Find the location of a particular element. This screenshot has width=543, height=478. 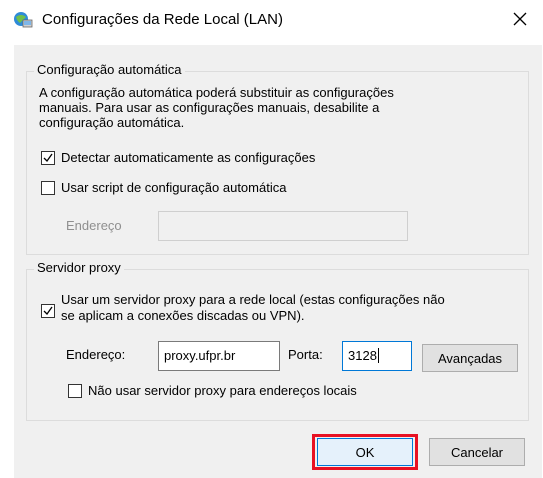

text-caret is located at coordinates (378, 355).